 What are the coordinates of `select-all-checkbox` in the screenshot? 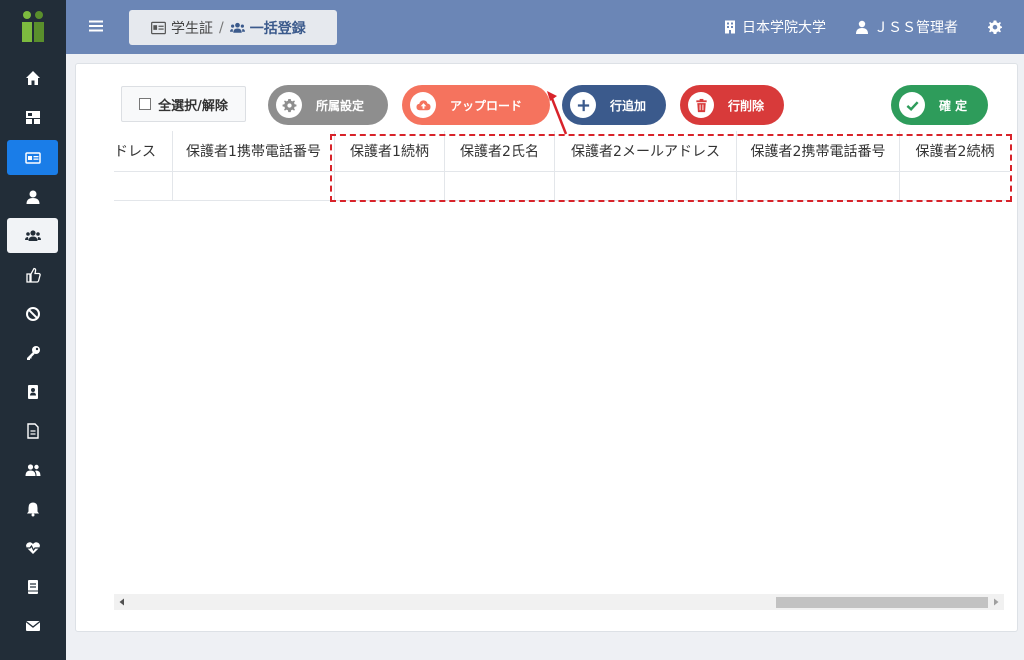 It's located at (145, 104).